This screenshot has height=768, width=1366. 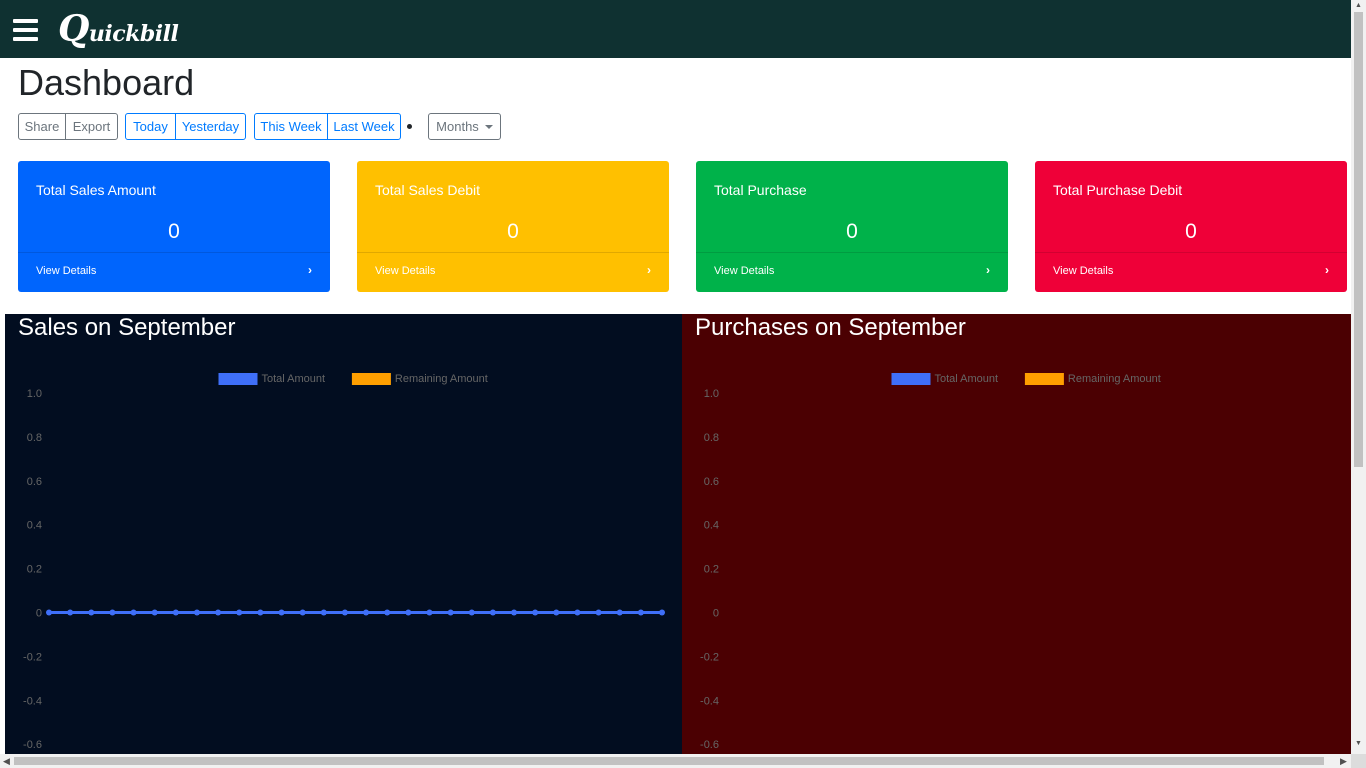 What do you see at coordinates (711, 438) in the screenshot?
I see `y-tick-label: 0.8` at bounding box center [711, 438].